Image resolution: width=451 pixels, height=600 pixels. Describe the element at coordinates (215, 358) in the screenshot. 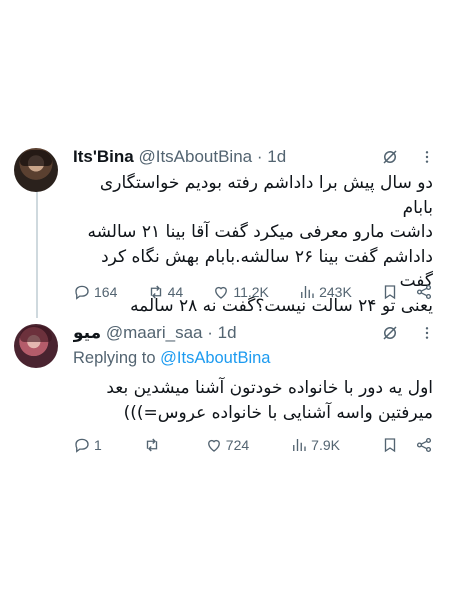

I see `replying-to-handle: @ItsAboutBina` at that location.